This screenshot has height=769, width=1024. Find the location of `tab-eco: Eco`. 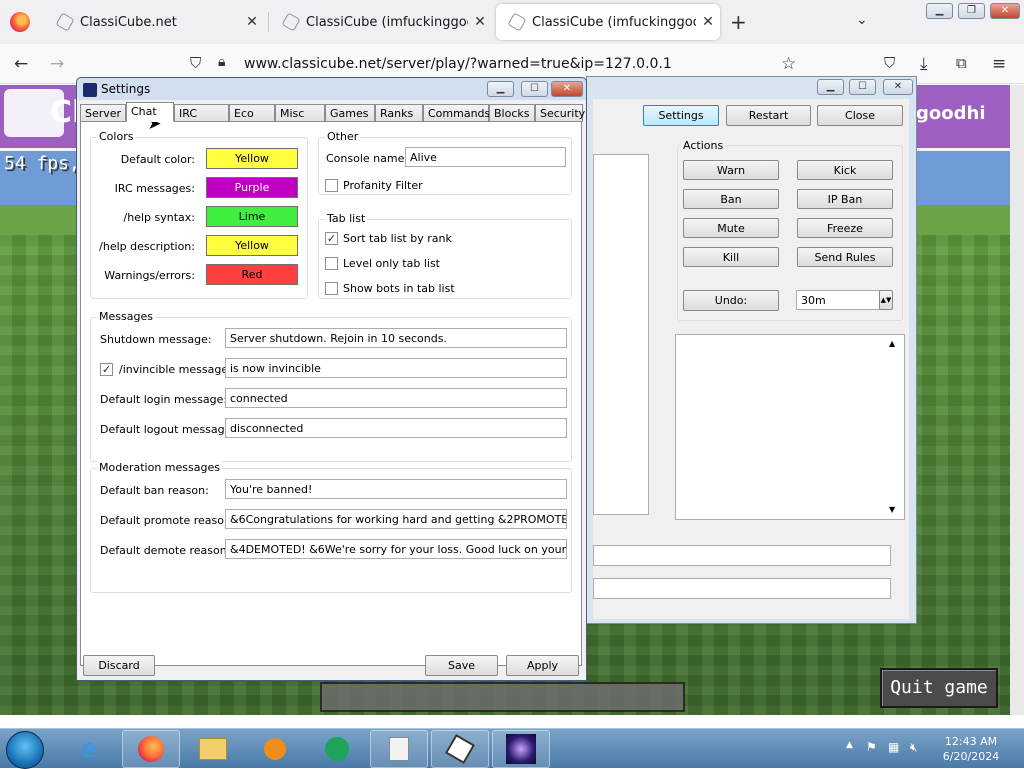

tab-eco: Eco is located at coordinates (252, 113).